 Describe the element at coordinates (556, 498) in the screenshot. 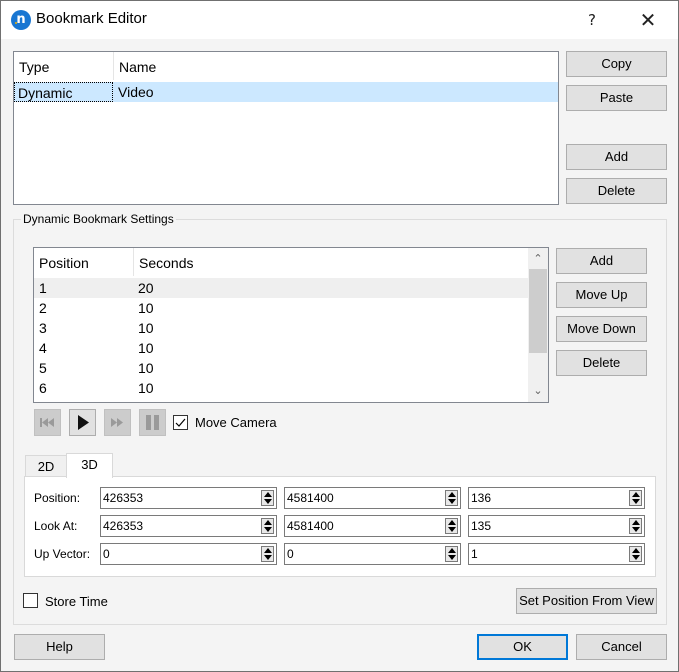

I see `position-z-field: 136` at that location.